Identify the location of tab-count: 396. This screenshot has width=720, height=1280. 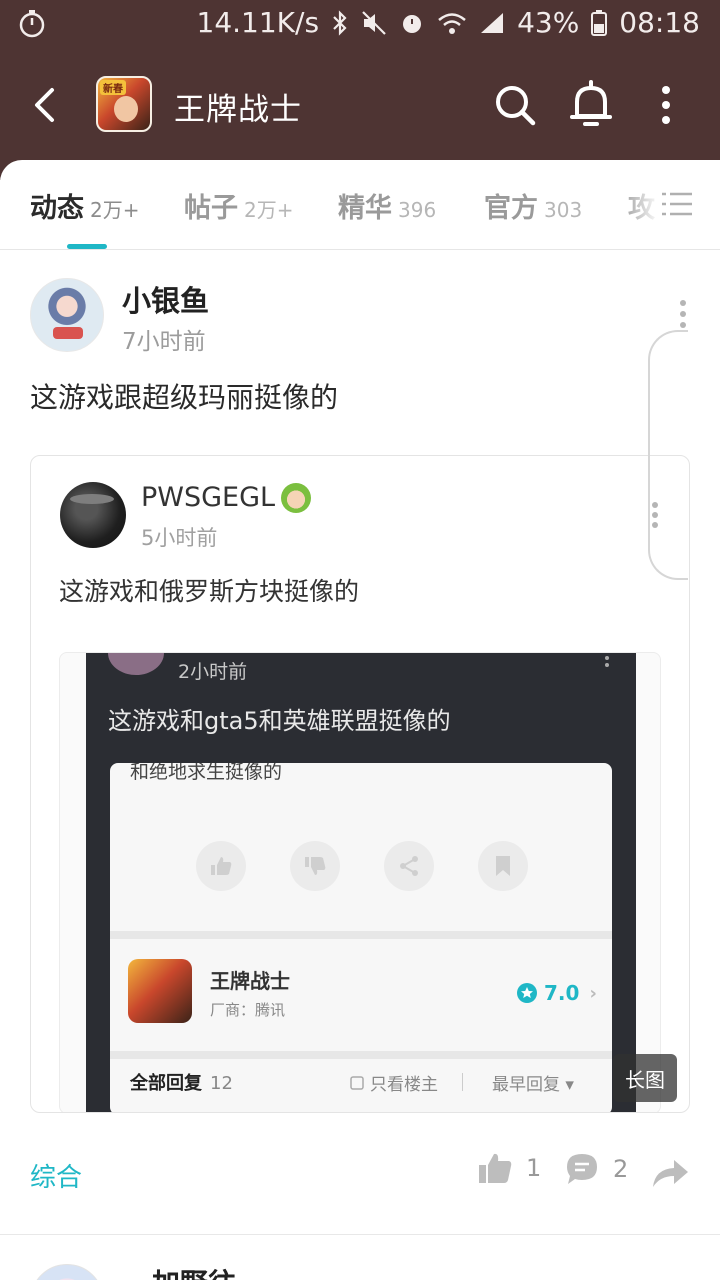
(417, 210).